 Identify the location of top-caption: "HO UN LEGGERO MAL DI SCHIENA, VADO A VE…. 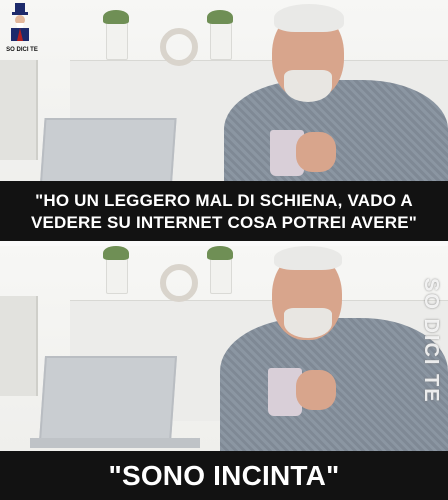
(224, 211).